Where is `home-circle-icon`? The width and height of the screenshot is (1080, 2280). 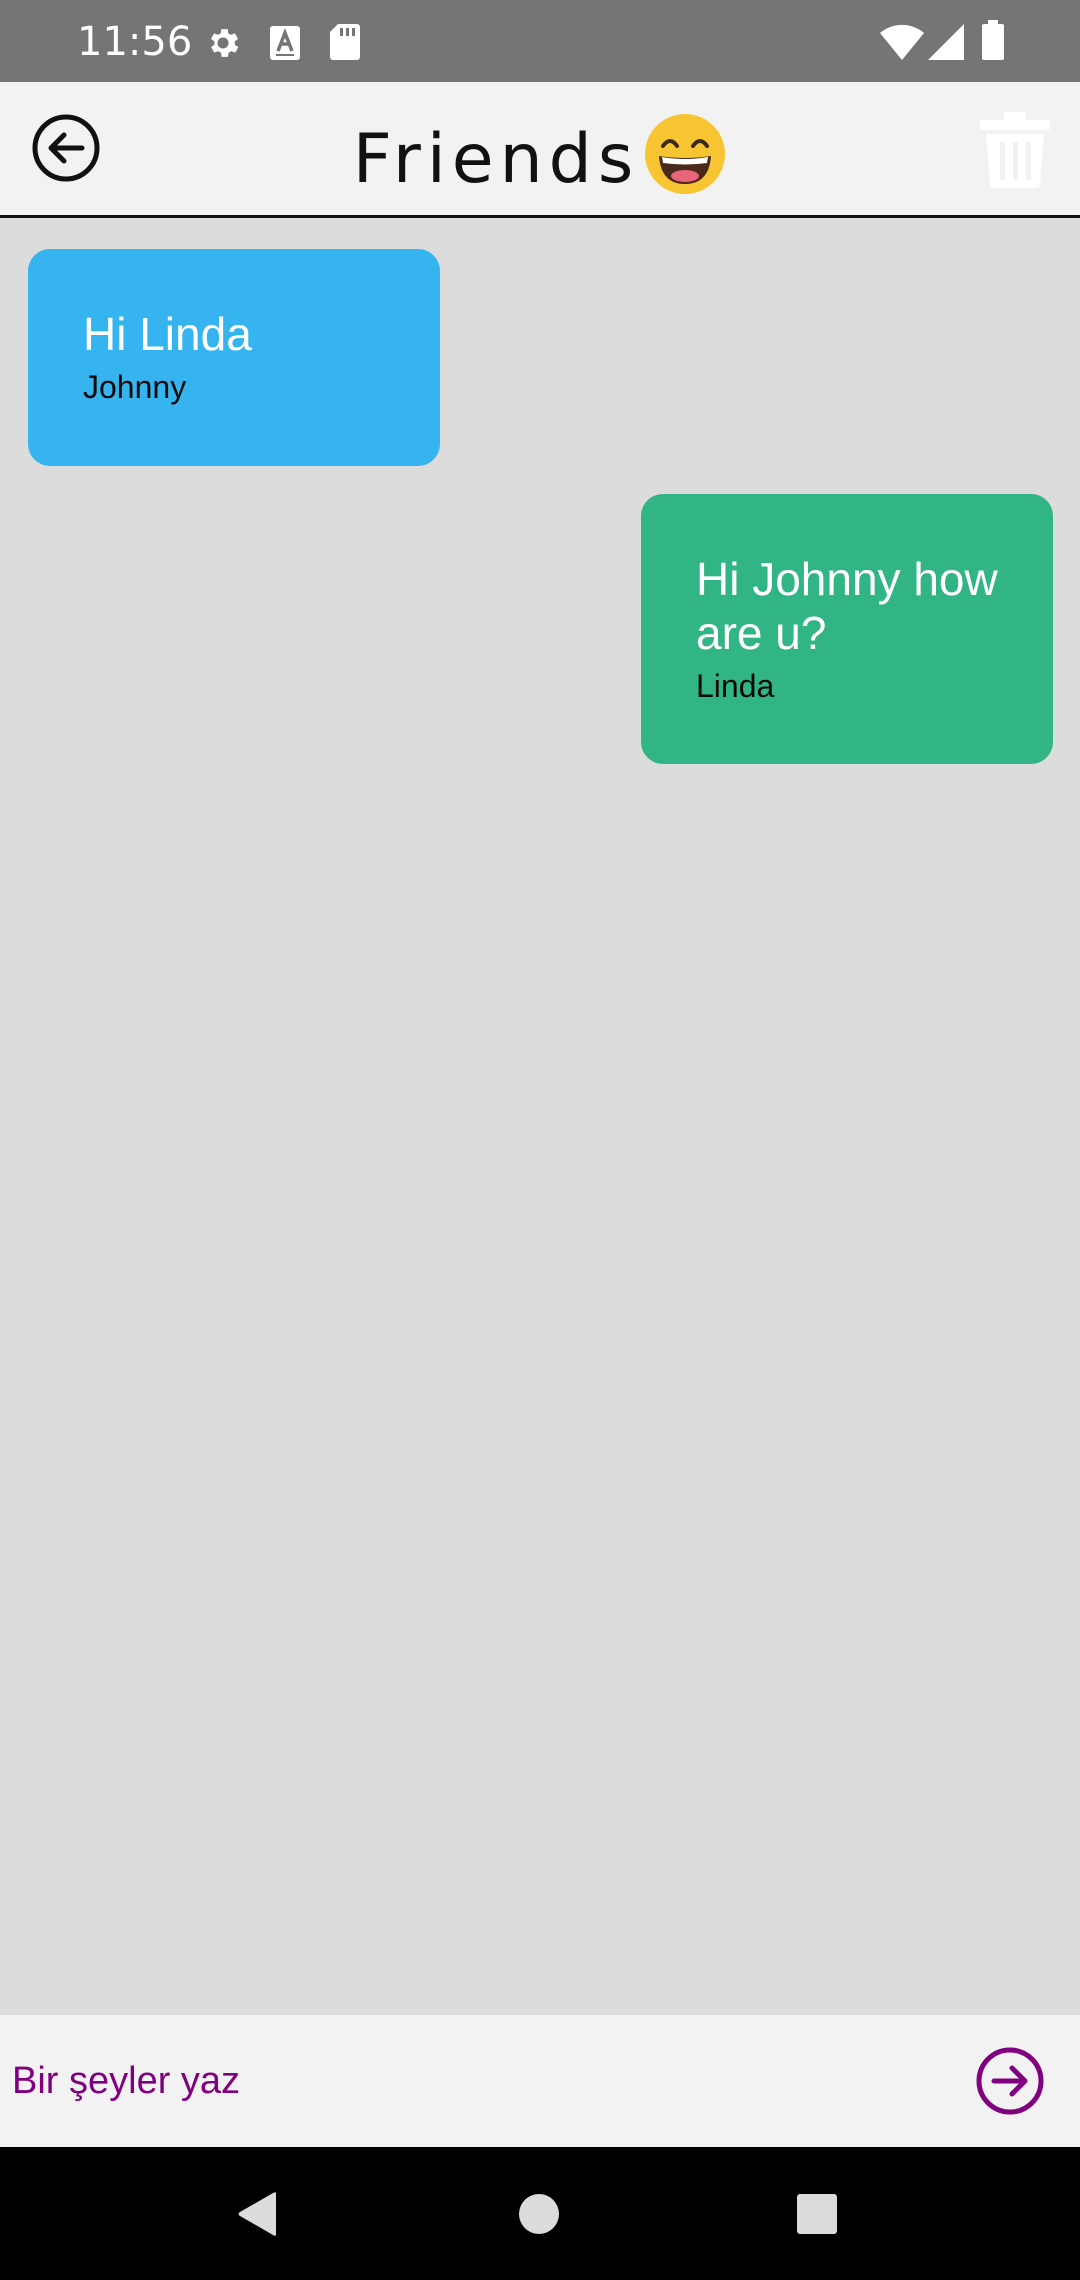
home-circle-icon is located at coordinates (539, 2214).